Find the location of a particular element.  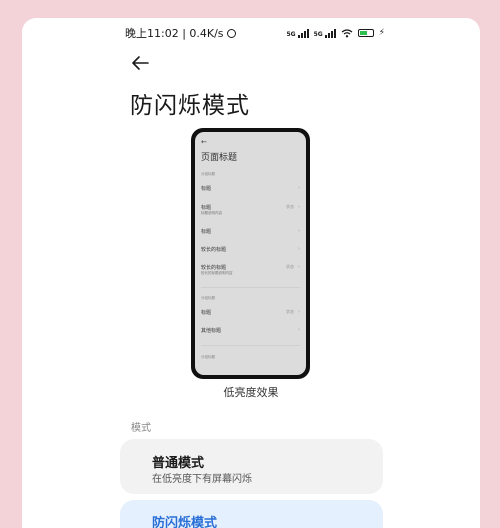

anti-flicker-mode-option: 防闪烁模式 is located at coordinates (251, 514).